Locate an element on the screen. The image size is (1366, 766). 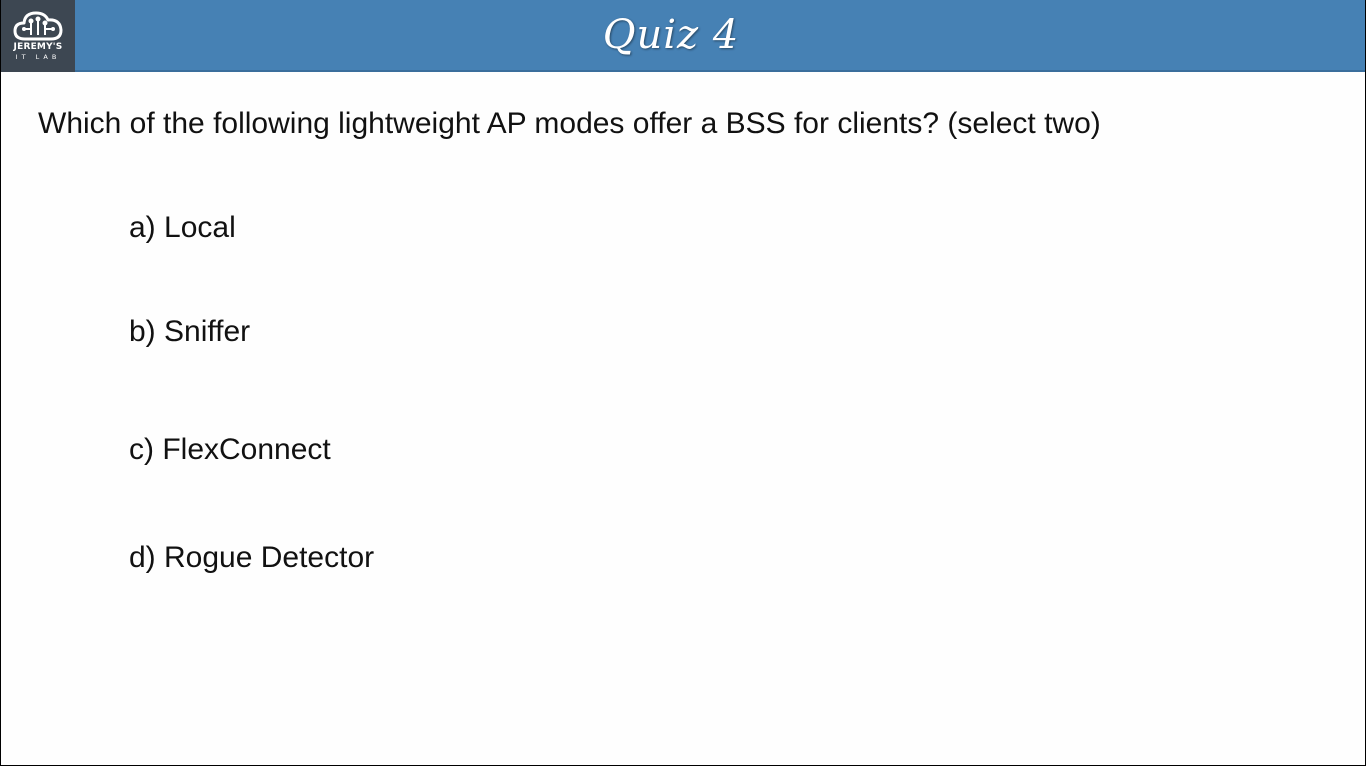
option-c: c) FlexConnect is located at coordinates (230, 449).